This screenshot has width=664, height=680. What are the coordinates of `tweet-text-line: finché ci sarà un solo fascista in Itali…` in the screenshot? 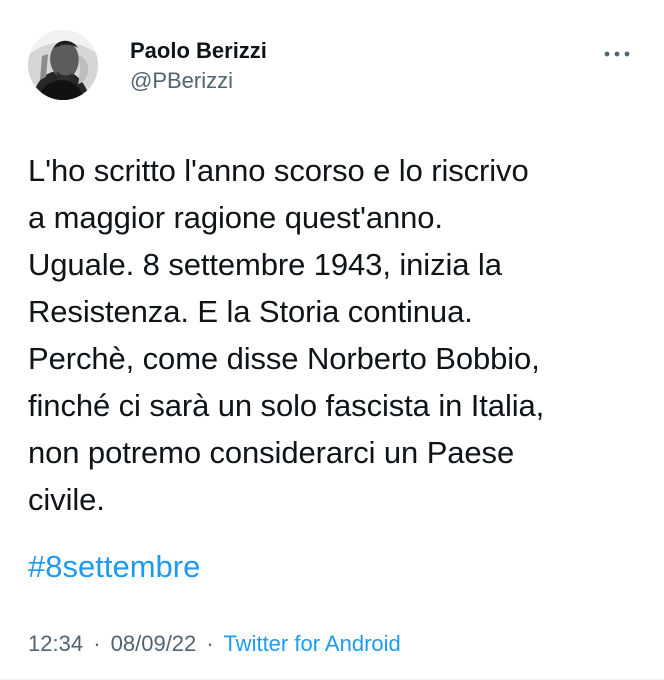 It's located at (286, 405).